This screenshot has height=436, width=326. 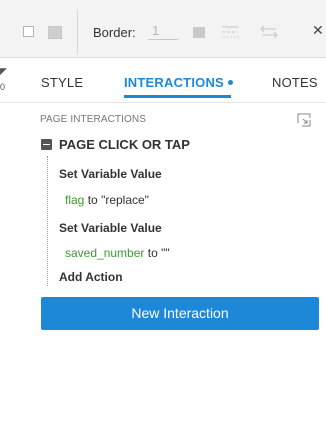 I want to click on active-tab-indicator, so click(x=177, y=96).